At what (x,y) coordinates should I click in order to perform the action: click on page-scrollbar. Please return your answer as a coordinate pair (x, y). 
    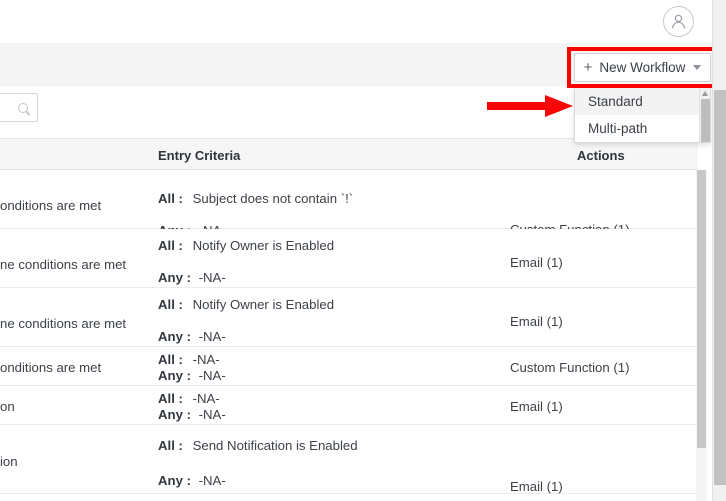
    Looking at the image, I should click on (719, 250).